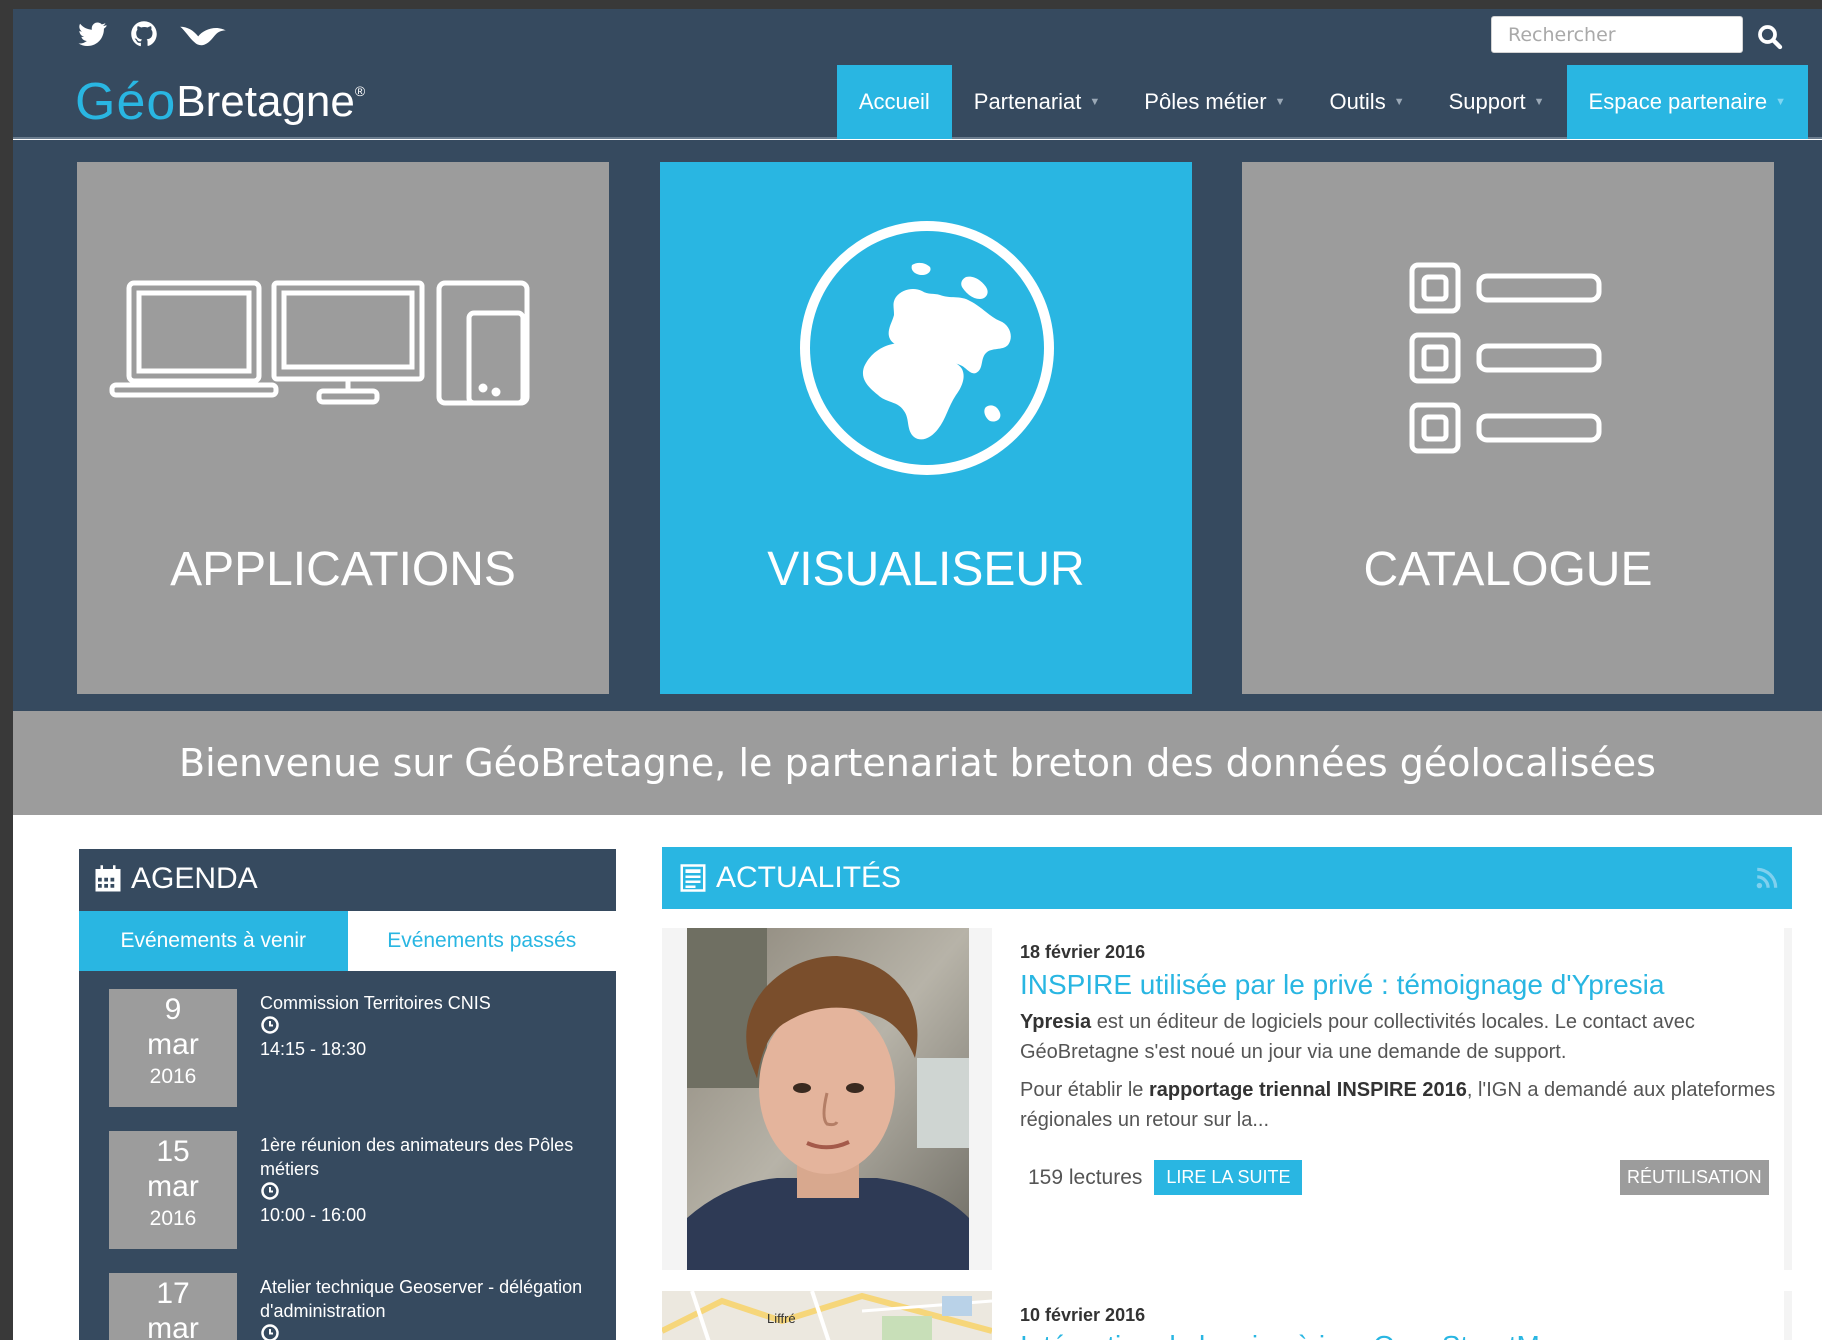 The height and width of the screenshot is (1340, 1822). I want to click on nav-partenariat: Partenariat ▼, so click(1037, 102).